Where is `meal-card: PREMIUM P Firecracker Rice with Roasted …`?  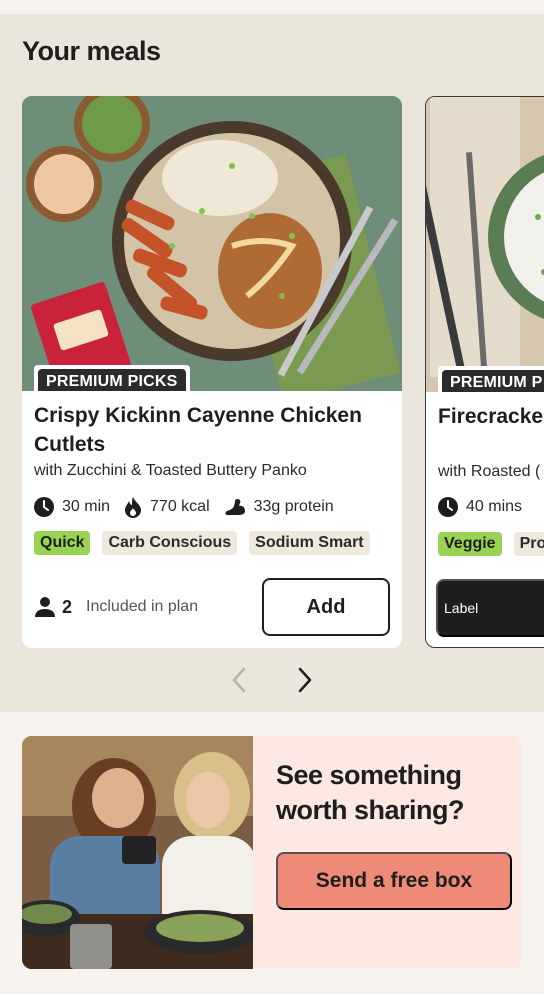
meal-card: PREMIUM P Firecracker Rice with Roasted … is located at coordinates (484, 372).